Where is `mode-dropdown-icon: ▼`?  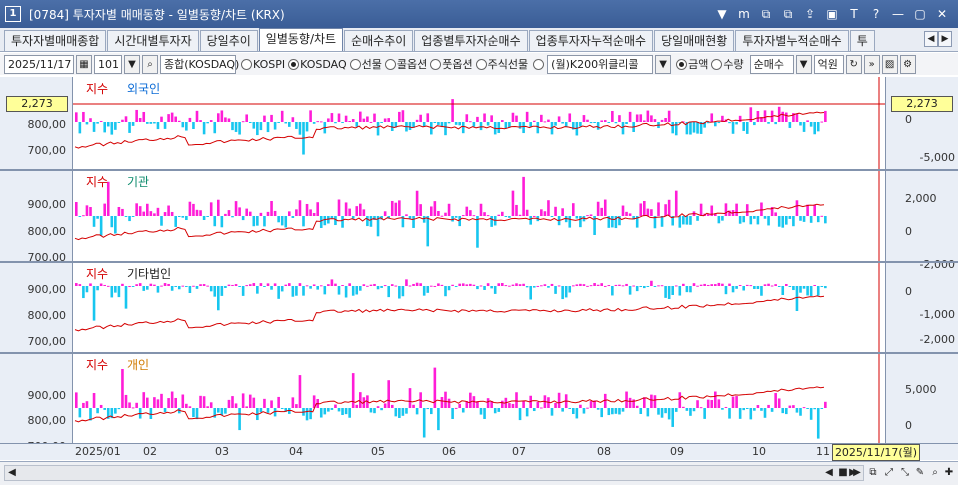
mode-dropdown-icon: ▼ is located at coordinates (803, 64).